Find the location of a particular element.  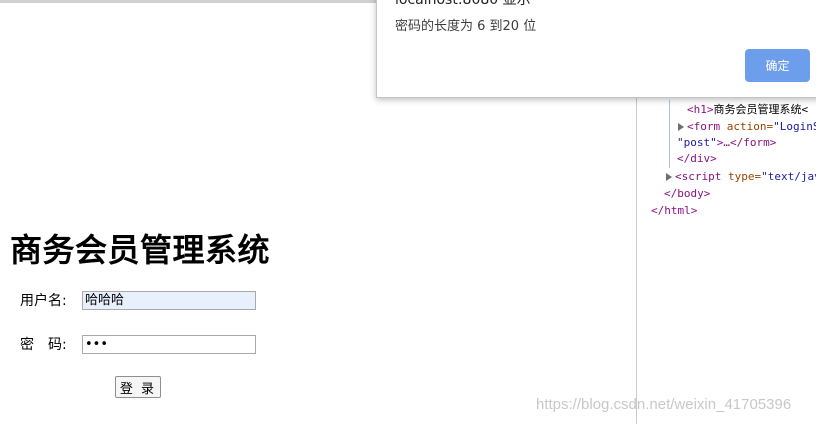

watermark: https://blog.csdn.net/weixin_41705396 is located at coordinates (664, 404).